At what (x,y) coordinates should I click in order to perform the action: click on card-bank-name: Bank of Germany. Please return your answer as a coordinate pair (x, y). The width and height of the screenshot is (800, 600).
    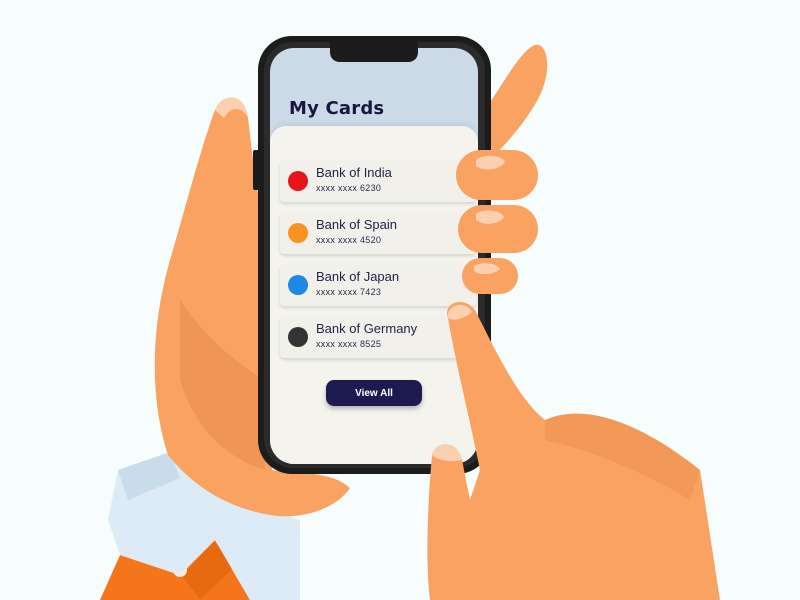
    Looking at the image, I should click on (367, 328).